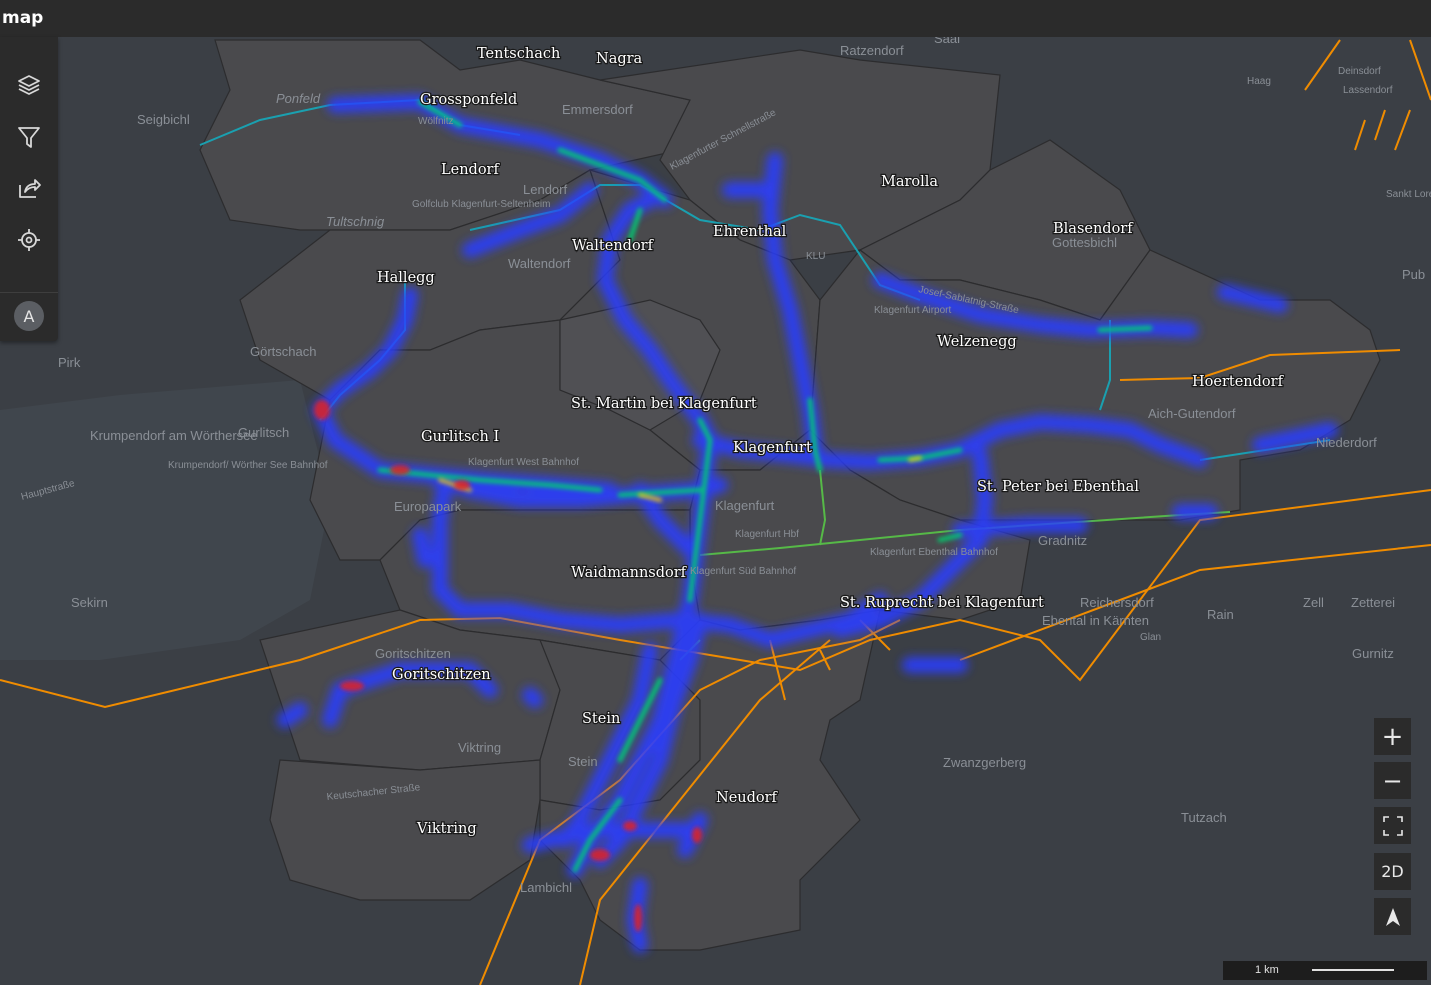  I want to click on basemap-label: KLU, so click(815, 256).